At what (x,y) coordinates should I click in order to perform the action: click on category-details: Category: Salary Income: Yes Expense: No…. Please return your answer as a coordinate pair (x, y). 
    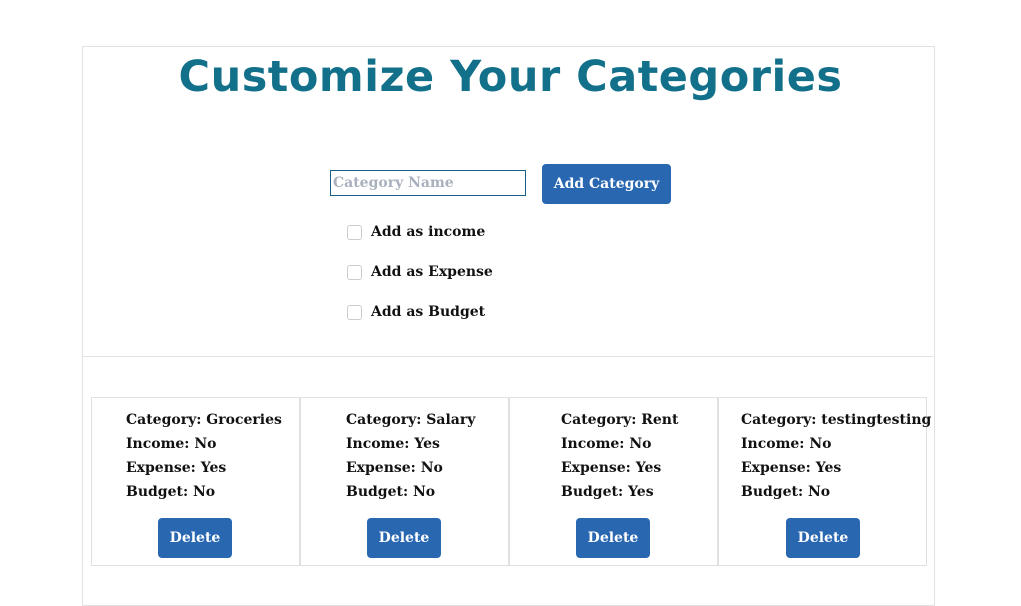
    Looking at the image, I should click on (410, 456).